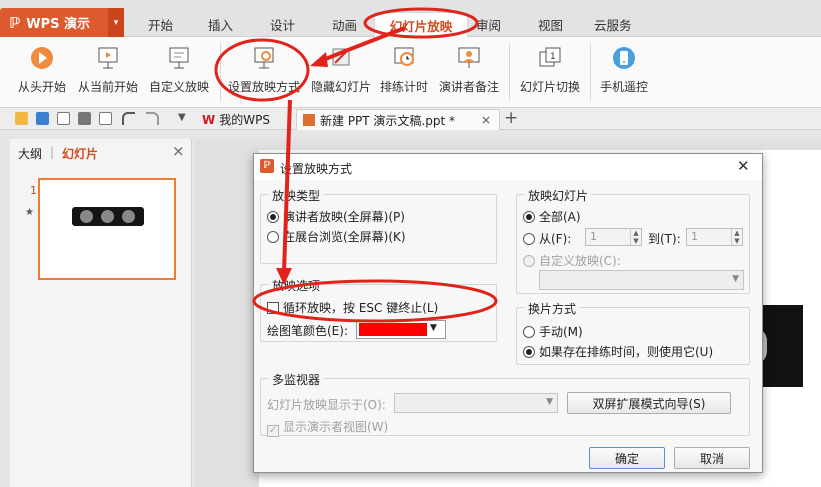 Image resolution: width=821 pixels, height=487 pixels. I want to click on tab-outline: 大纲, so click(30, 153).